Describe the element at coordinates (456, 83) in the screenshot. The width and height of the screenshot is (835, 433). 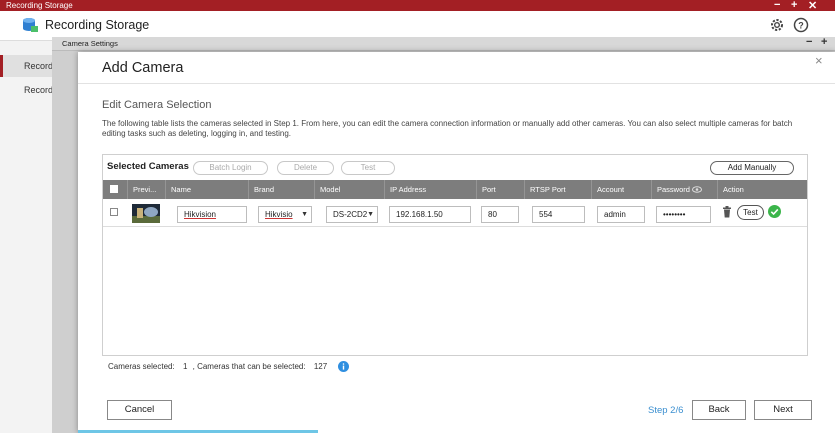
I see `dialog-divider` at that location.